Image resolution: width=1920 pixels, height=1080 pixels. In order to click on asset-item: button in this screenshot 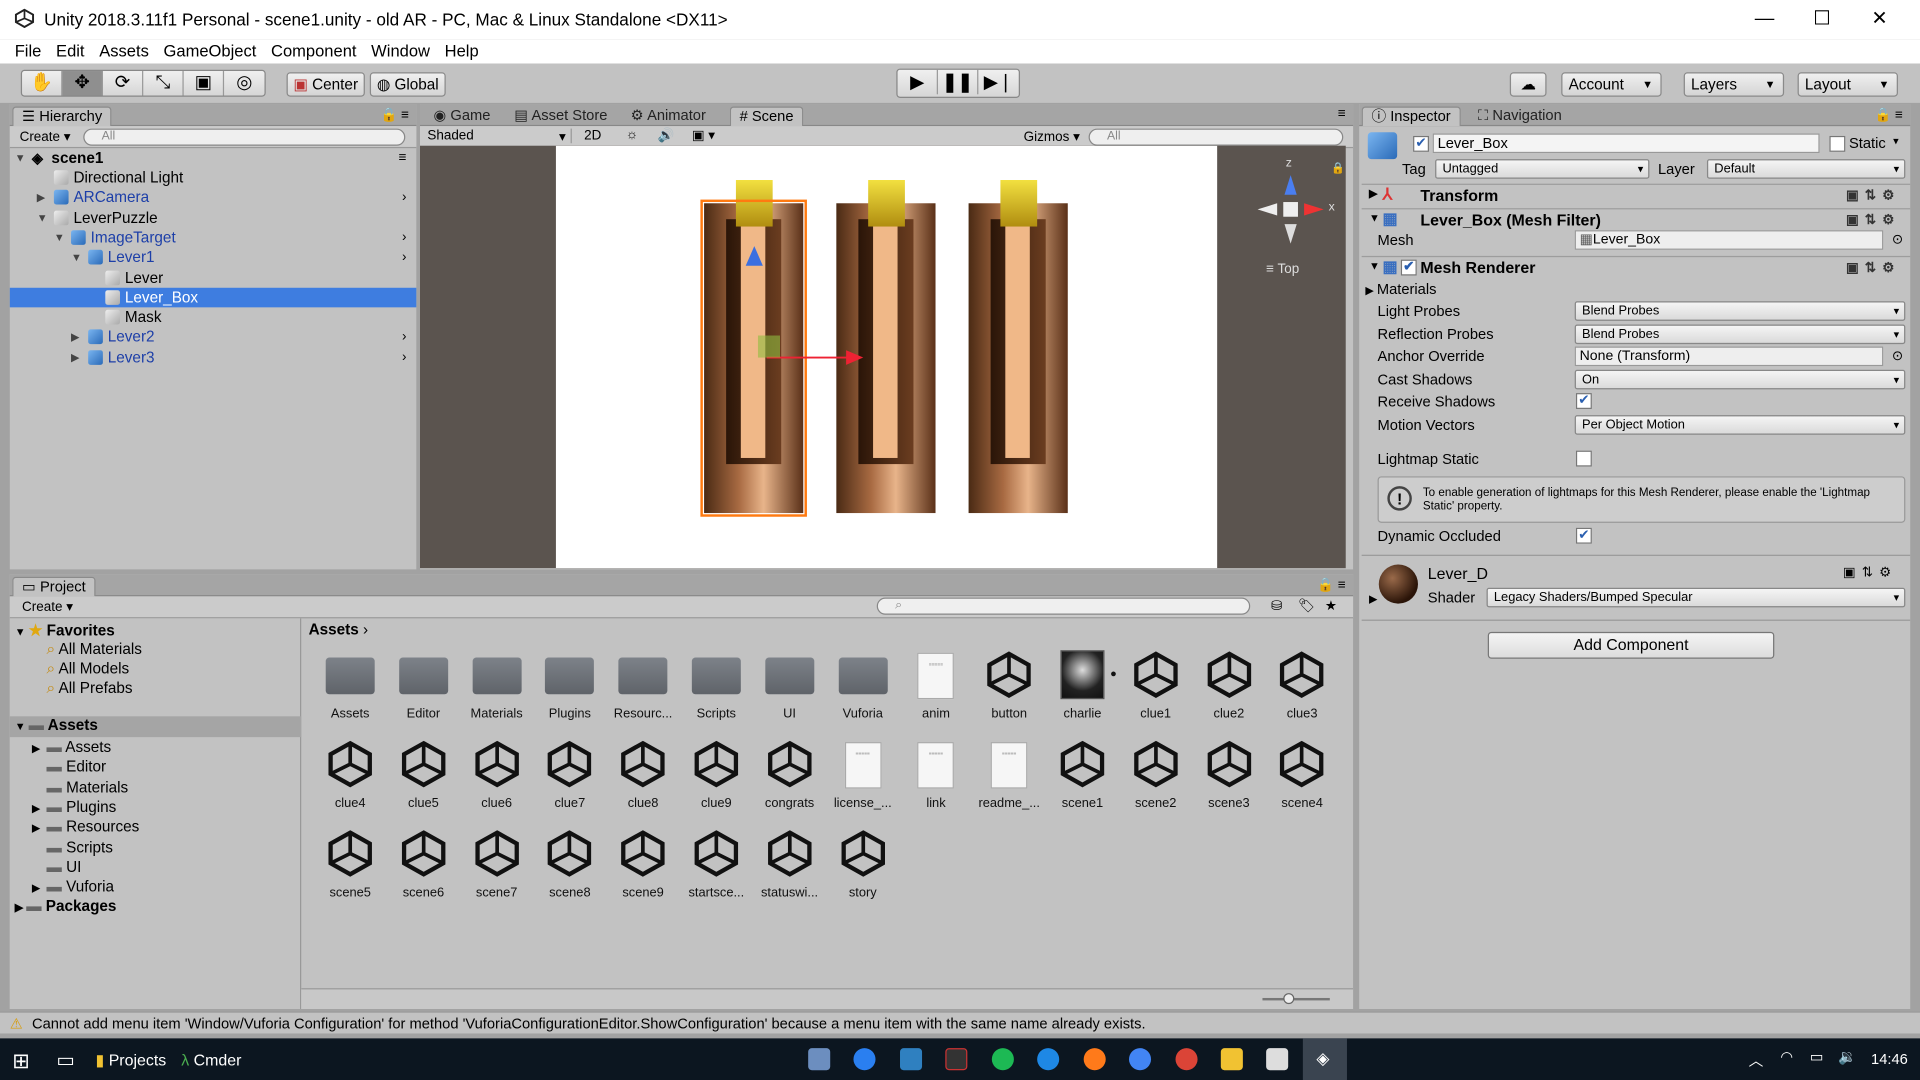, I will do `click(1008, 685)`.